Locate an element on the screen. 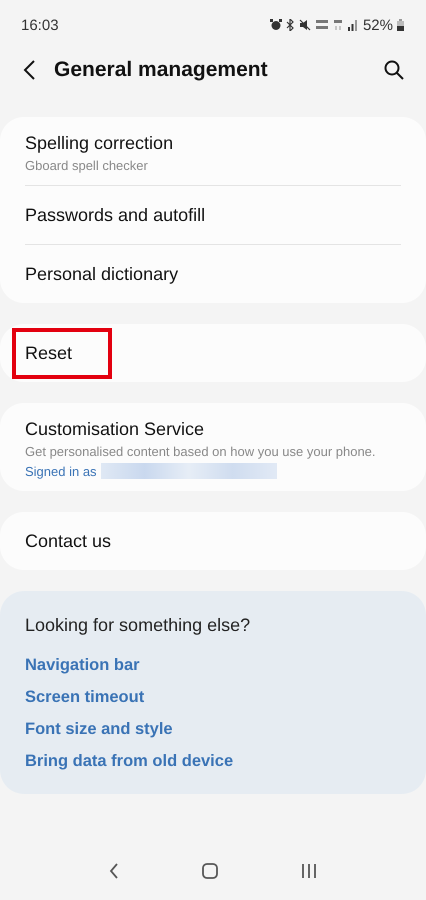 The width and height of the screenshot is (426, 900). suggestion-link: Screen timeout is located at coordinates (84, 698).